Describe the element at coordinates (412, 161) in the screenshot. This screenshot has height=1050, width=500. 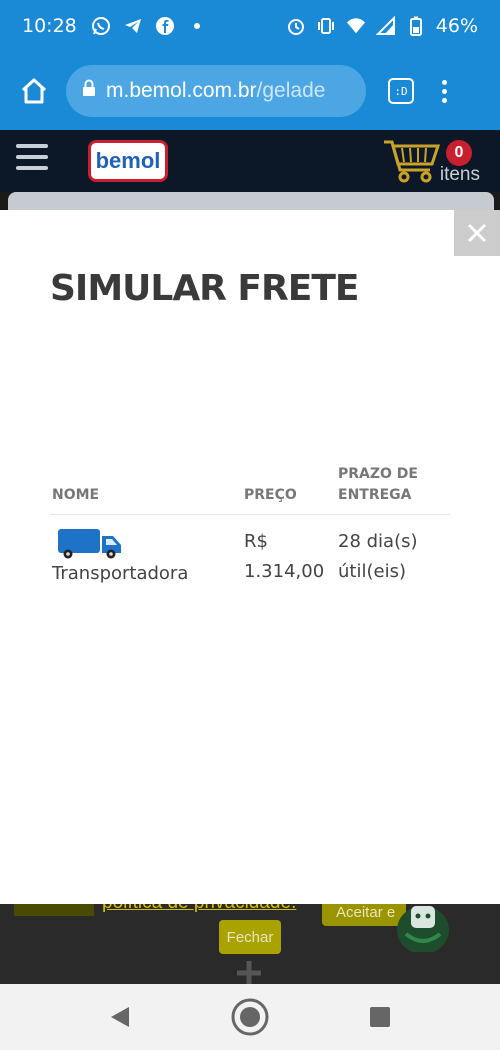
I see `cart-icon` at that location.